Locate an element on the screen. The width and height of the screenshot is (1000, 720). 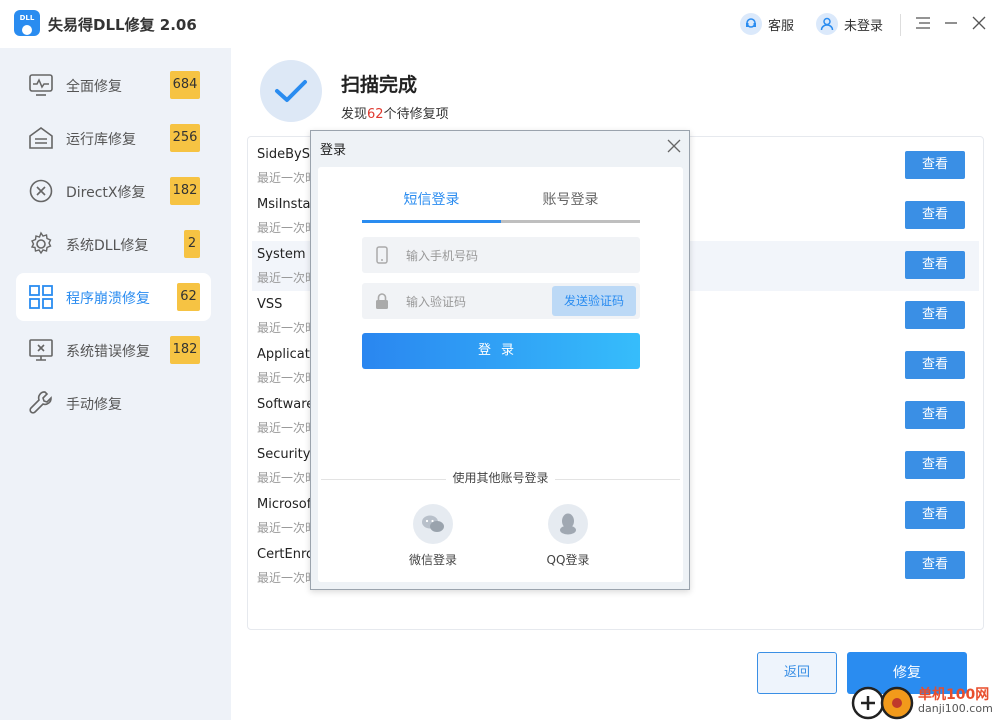
wrench-icon is located at coordinates (40, 402).